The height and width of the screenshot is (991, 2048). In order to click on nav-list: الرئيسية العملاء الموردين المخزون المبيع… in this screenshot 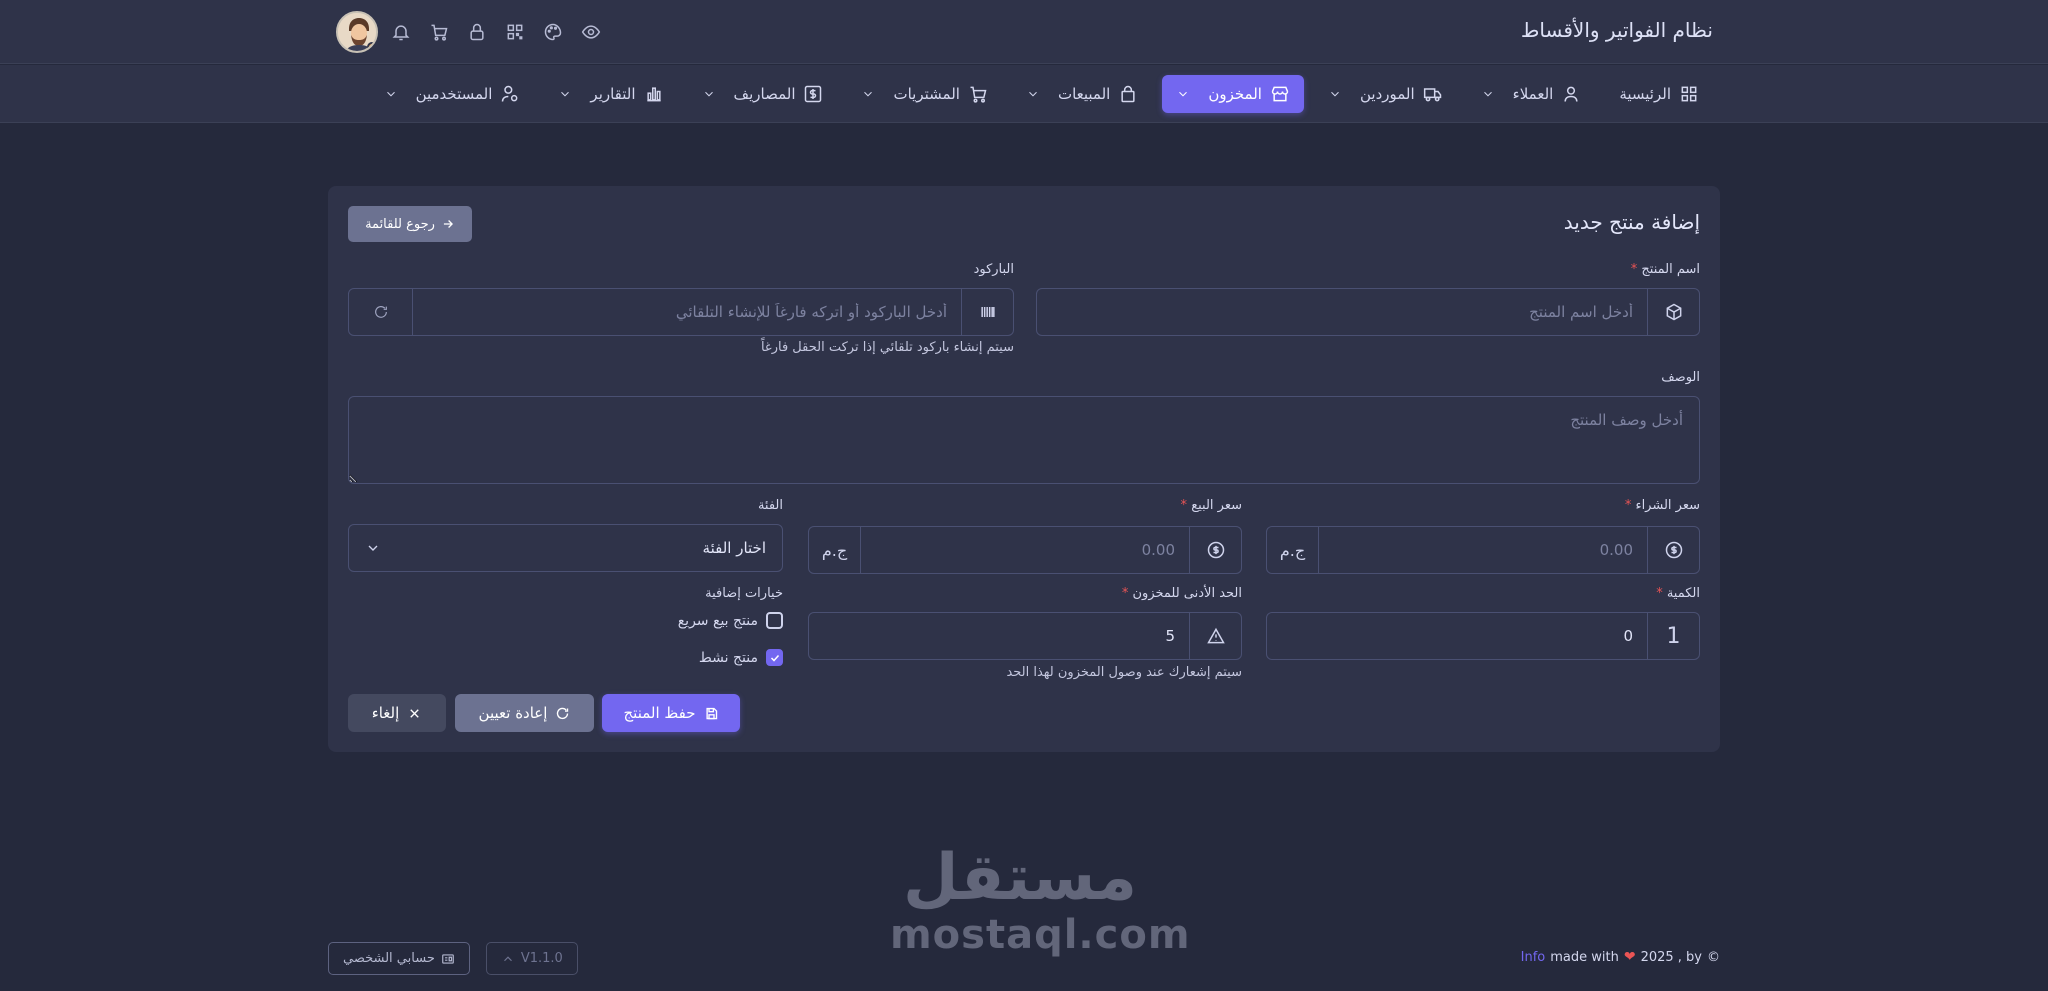, I will do `click(1041, 94)`.